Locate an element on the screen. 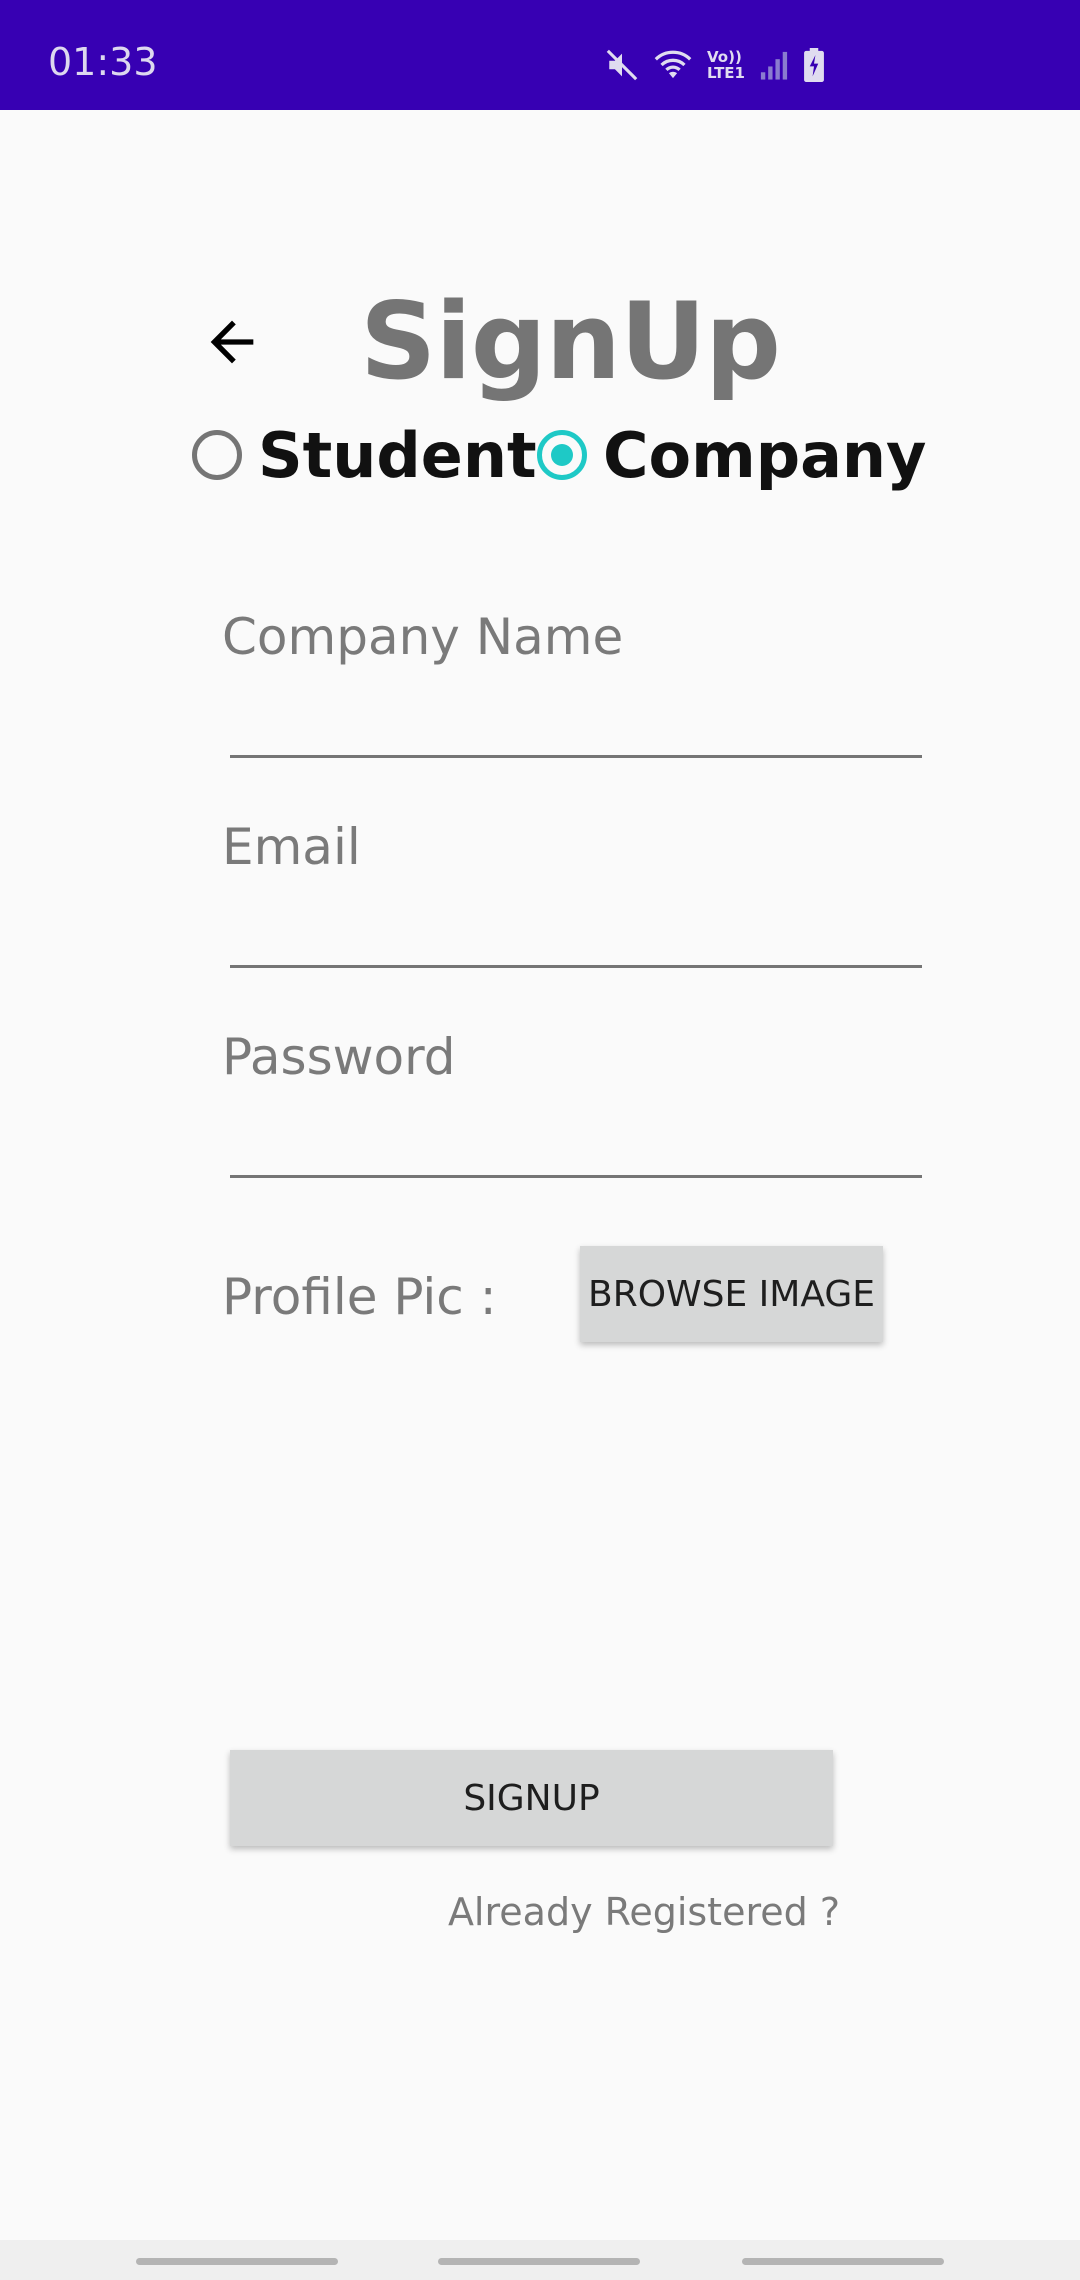 The image size is (1080, 2280). password-input is located at coordinates (576, 1143).